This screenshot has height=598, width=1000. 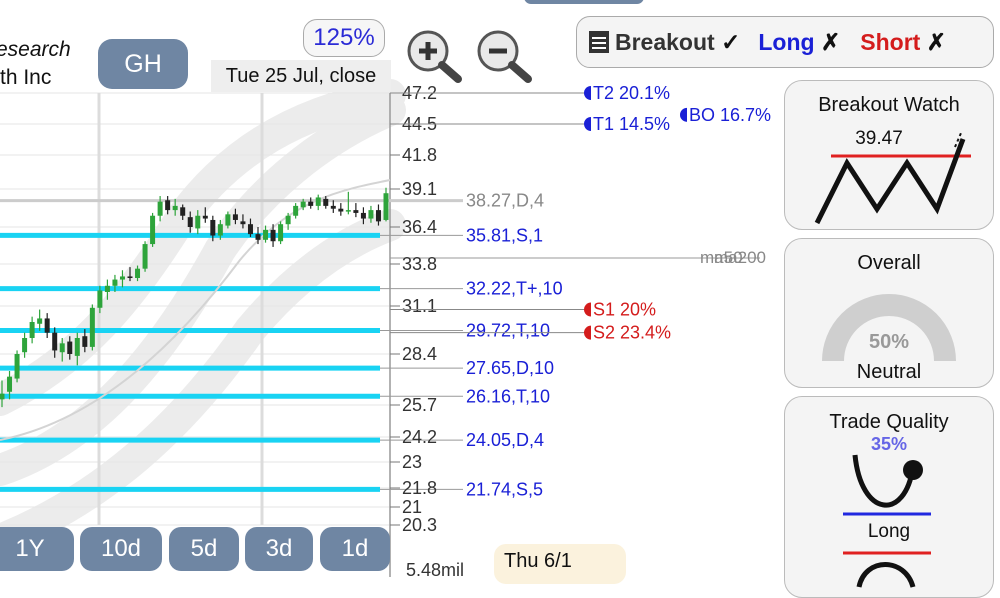 What do you see at coordinates (419, 488) in the screenshot?
I see `y-tick-label-11: 21.8` at bounding box center [419, 488].